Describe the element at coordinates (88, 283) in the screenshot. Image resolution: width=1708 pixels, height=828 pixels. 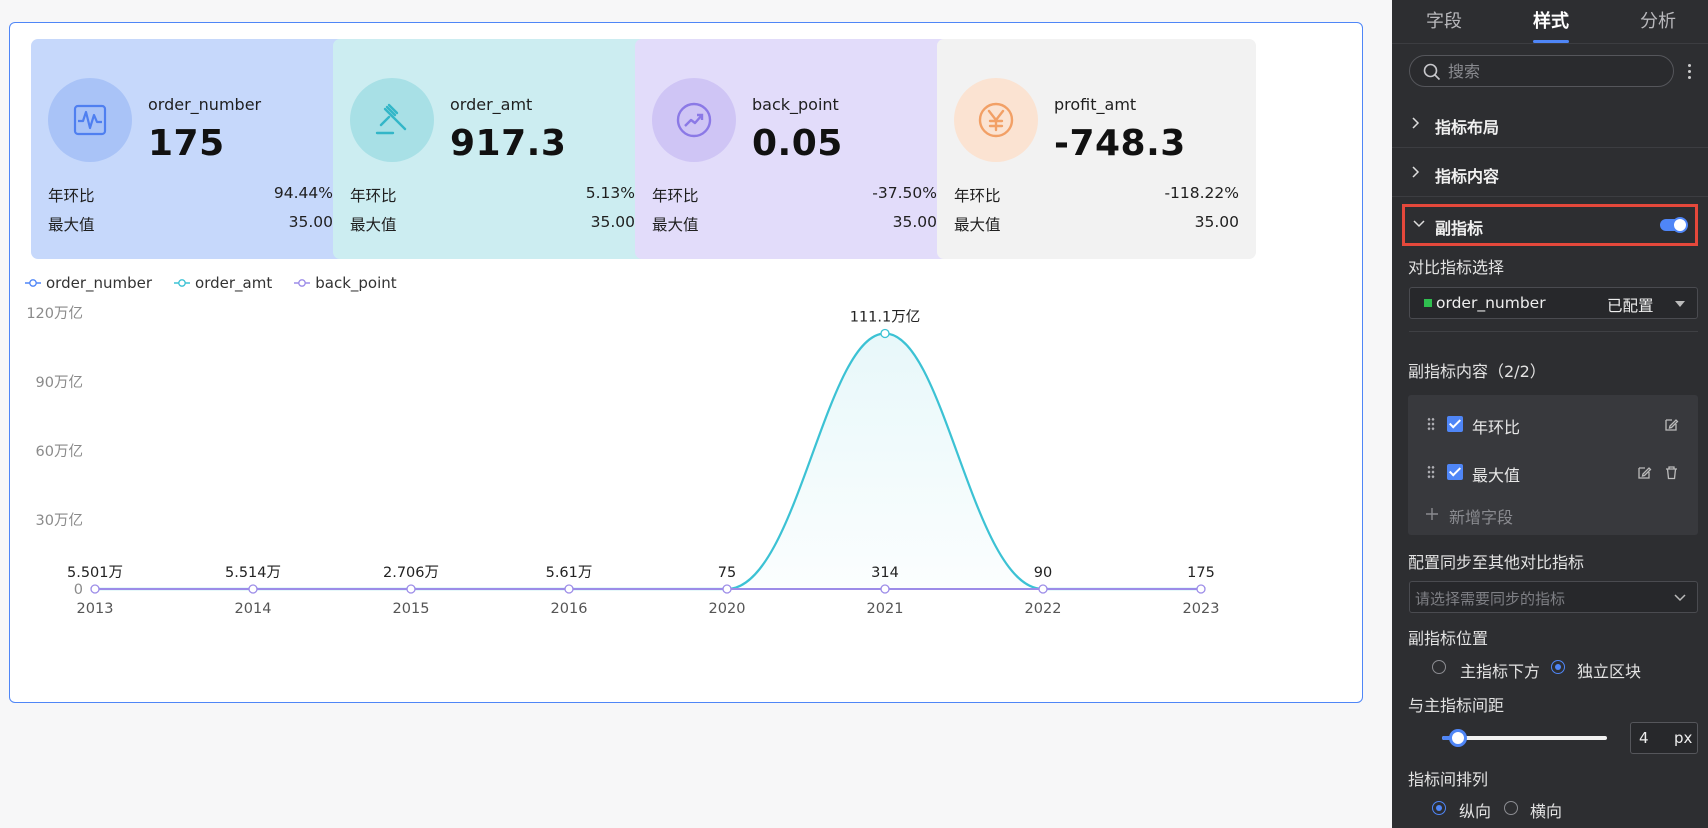
I see `legend-item-order-number: order_number` at that location.